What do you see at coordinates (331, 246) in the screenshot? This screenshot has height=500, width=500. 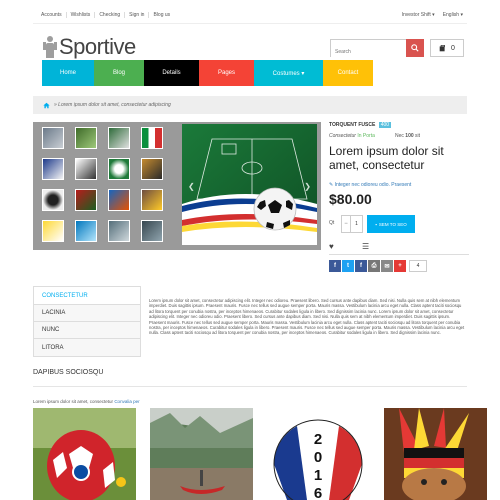 I see `heart-icon: ♥` at bounding box center [331, 246].